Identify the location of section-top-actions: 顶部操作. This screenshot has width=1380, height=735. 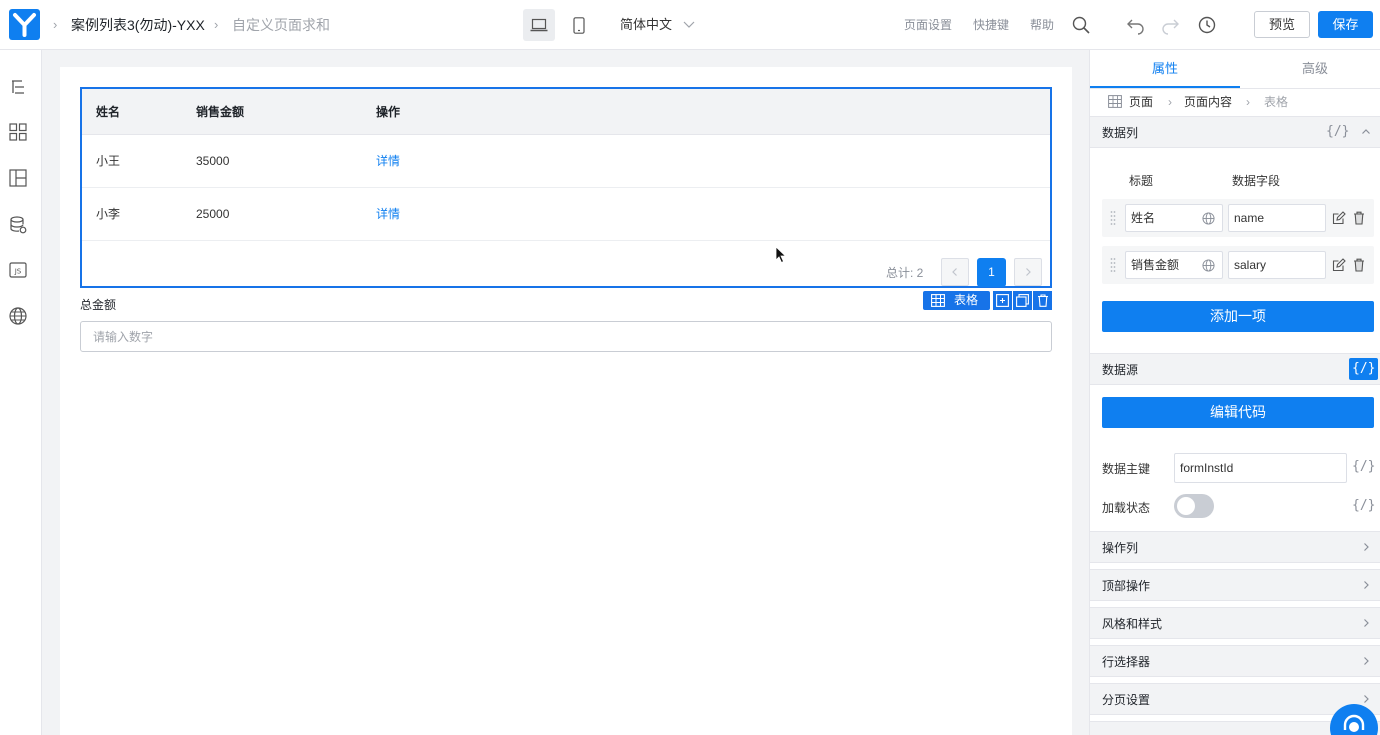
(1235, 585).